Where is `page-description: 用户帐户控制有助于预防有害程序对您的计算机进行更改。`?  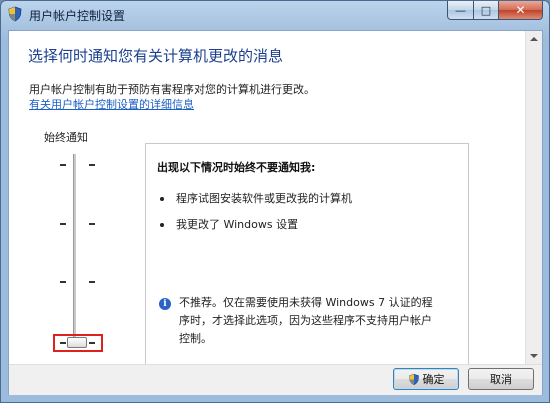
page-description: 用户帐户控制有助于预防有害程序对您的计算机进行更改。 is located at coordinates (172, 89).